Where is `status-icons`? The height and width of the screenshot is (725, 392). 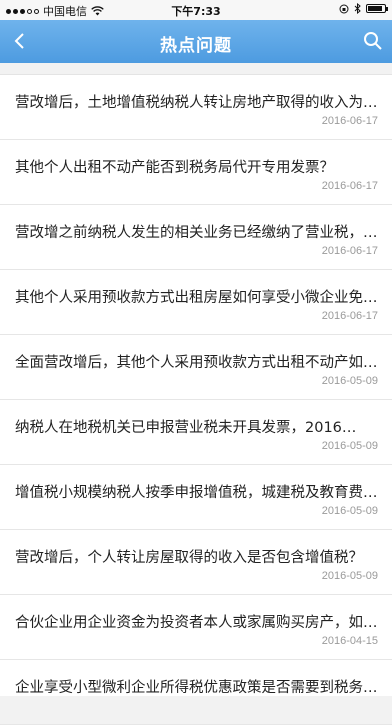 status-icons is located at coordinates (363, 8).